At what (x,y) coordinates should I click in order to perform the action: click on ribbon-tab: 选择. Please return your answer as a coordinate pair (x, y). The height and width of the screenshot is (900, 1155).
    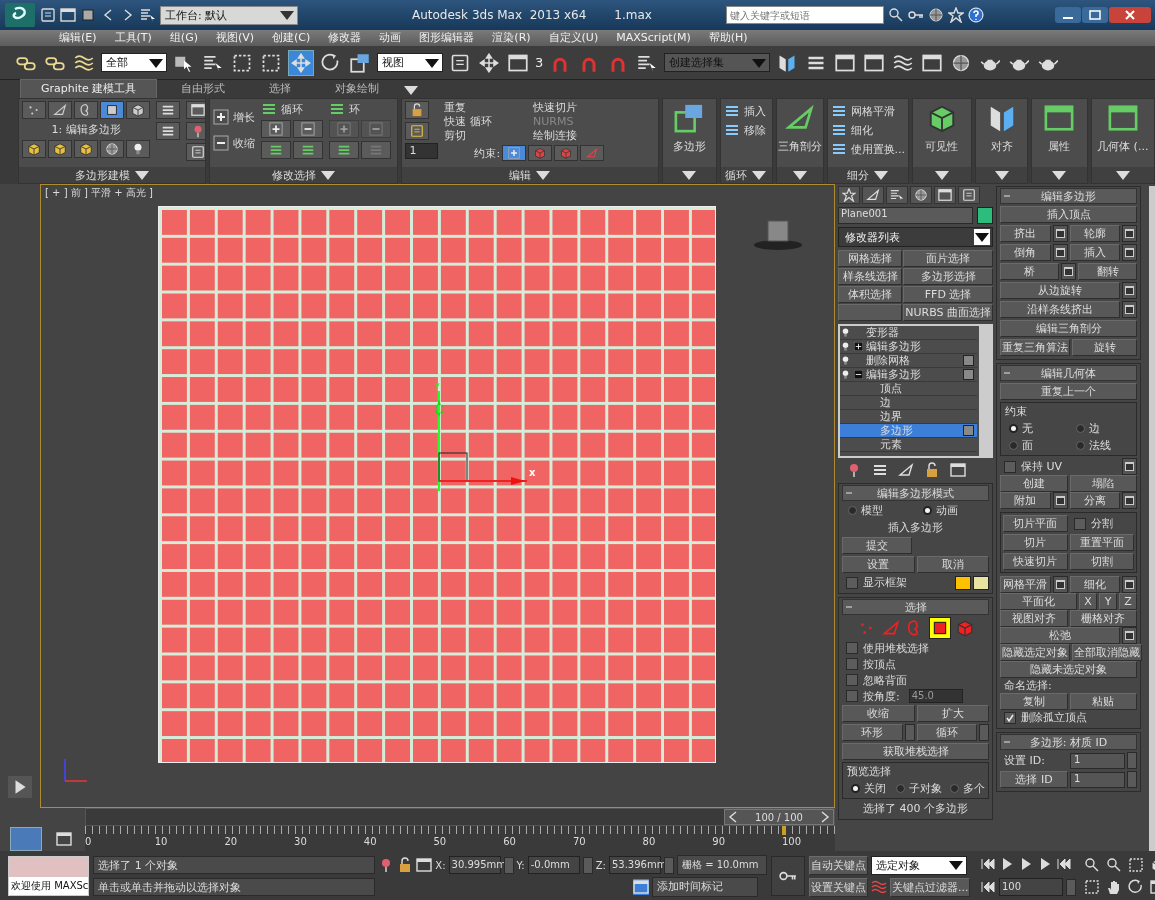
    Looking at the image, I should click on (280, 89).